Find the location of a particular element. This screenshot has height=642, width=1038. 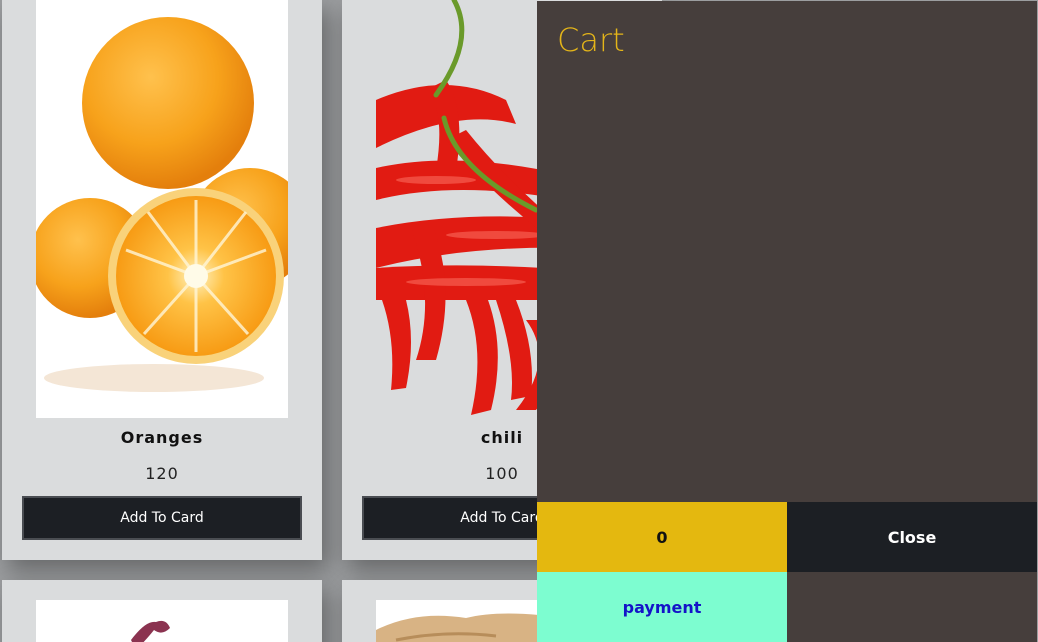

product-price: 120 is located at coordinates (162, 473).